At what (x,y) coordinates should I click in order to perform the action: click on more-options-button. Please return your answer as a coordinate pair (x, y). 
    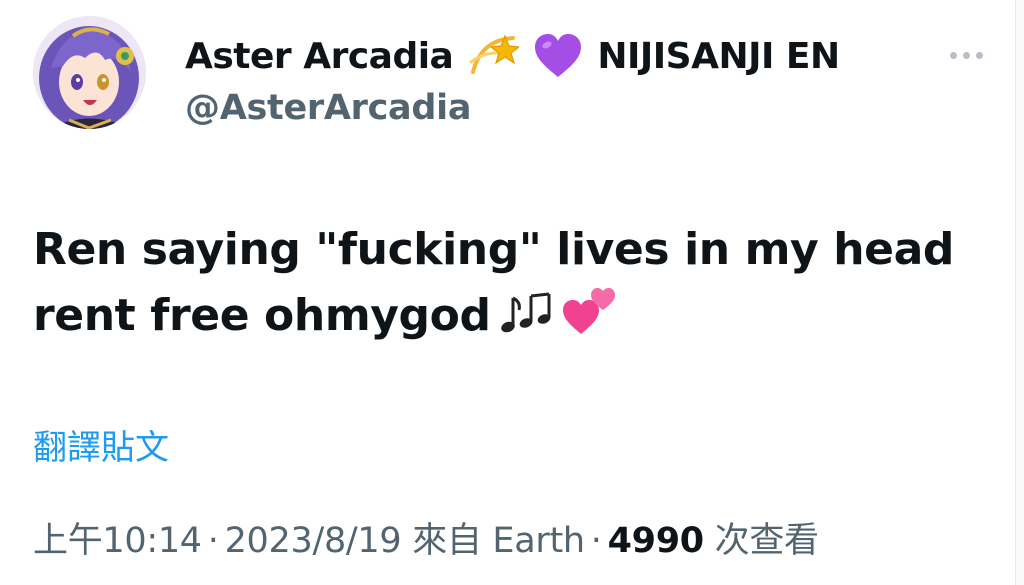
    Looking at the image, I should click on (966, 55).